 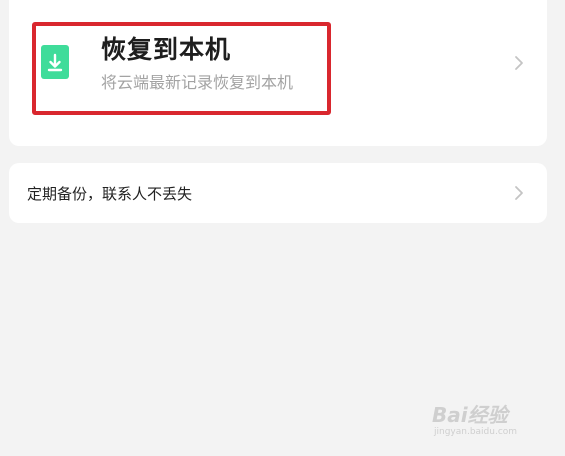 What do you see at coordinates (476, 432) in the screenshot?
I see `watermark-url: jingyan.baidu.com` at bounding box center [476, 432].